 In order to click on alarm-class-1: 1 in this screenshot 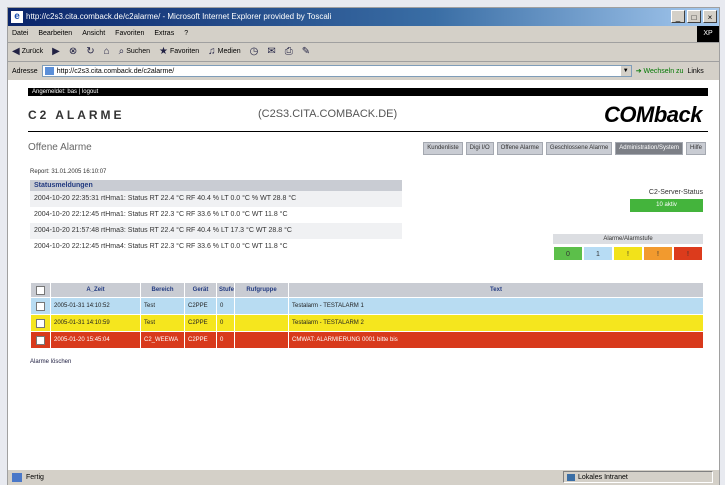, I will do `click(598, 253)`.